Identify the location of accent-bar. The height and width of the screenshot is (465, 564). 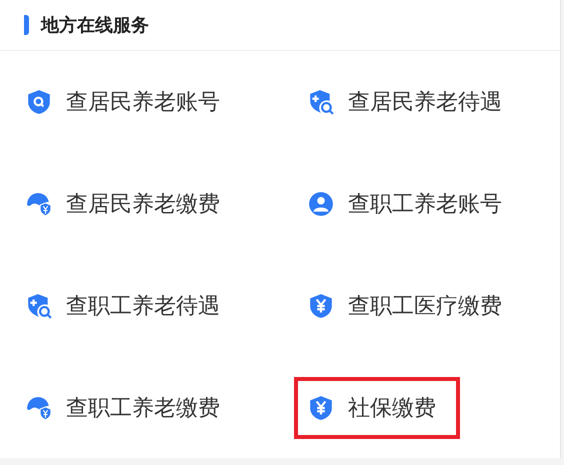
(26, 25).